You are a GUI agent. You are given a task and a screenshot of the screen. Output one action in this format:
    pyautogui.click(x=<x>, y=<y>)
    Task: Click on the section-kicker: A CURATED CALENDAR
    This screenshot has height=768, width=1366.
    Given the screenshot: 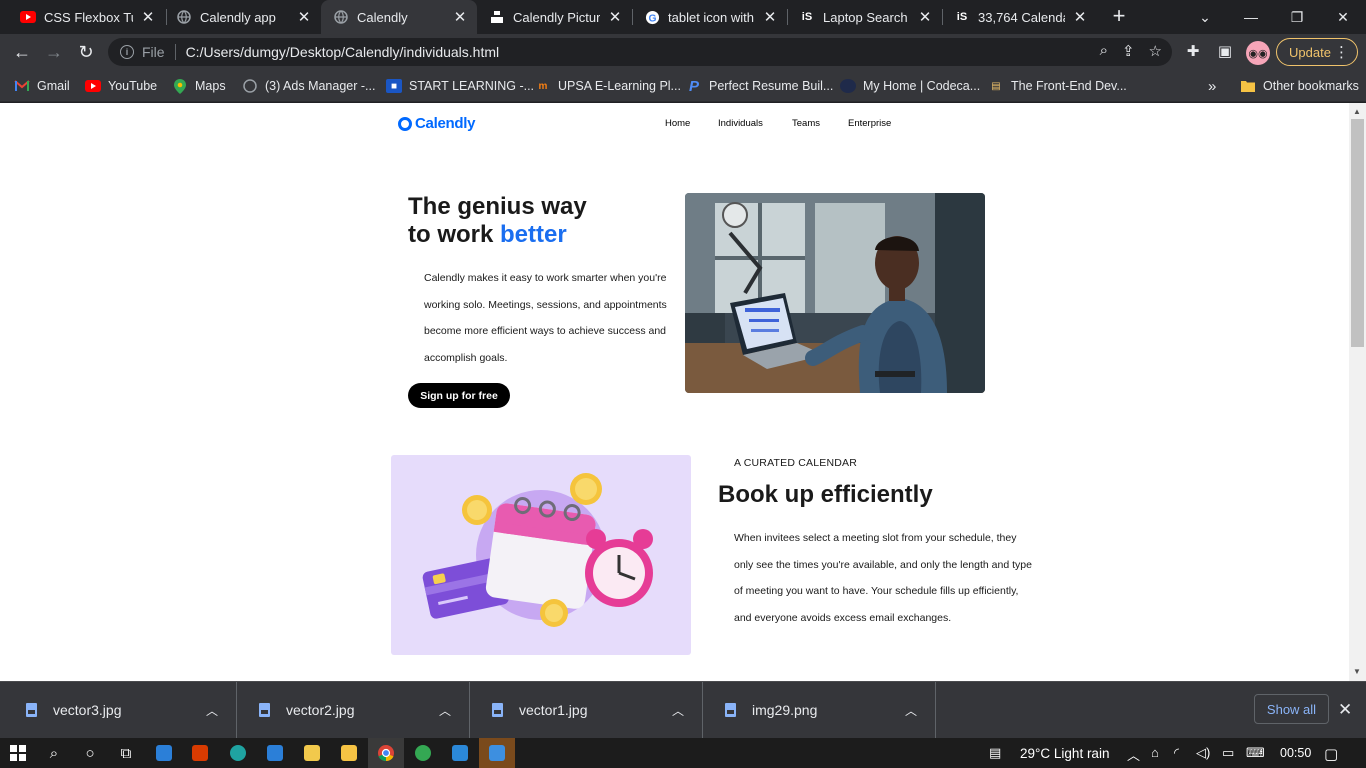 What is the action you would take?
    pyautogui.click(x=796, y=463)
    